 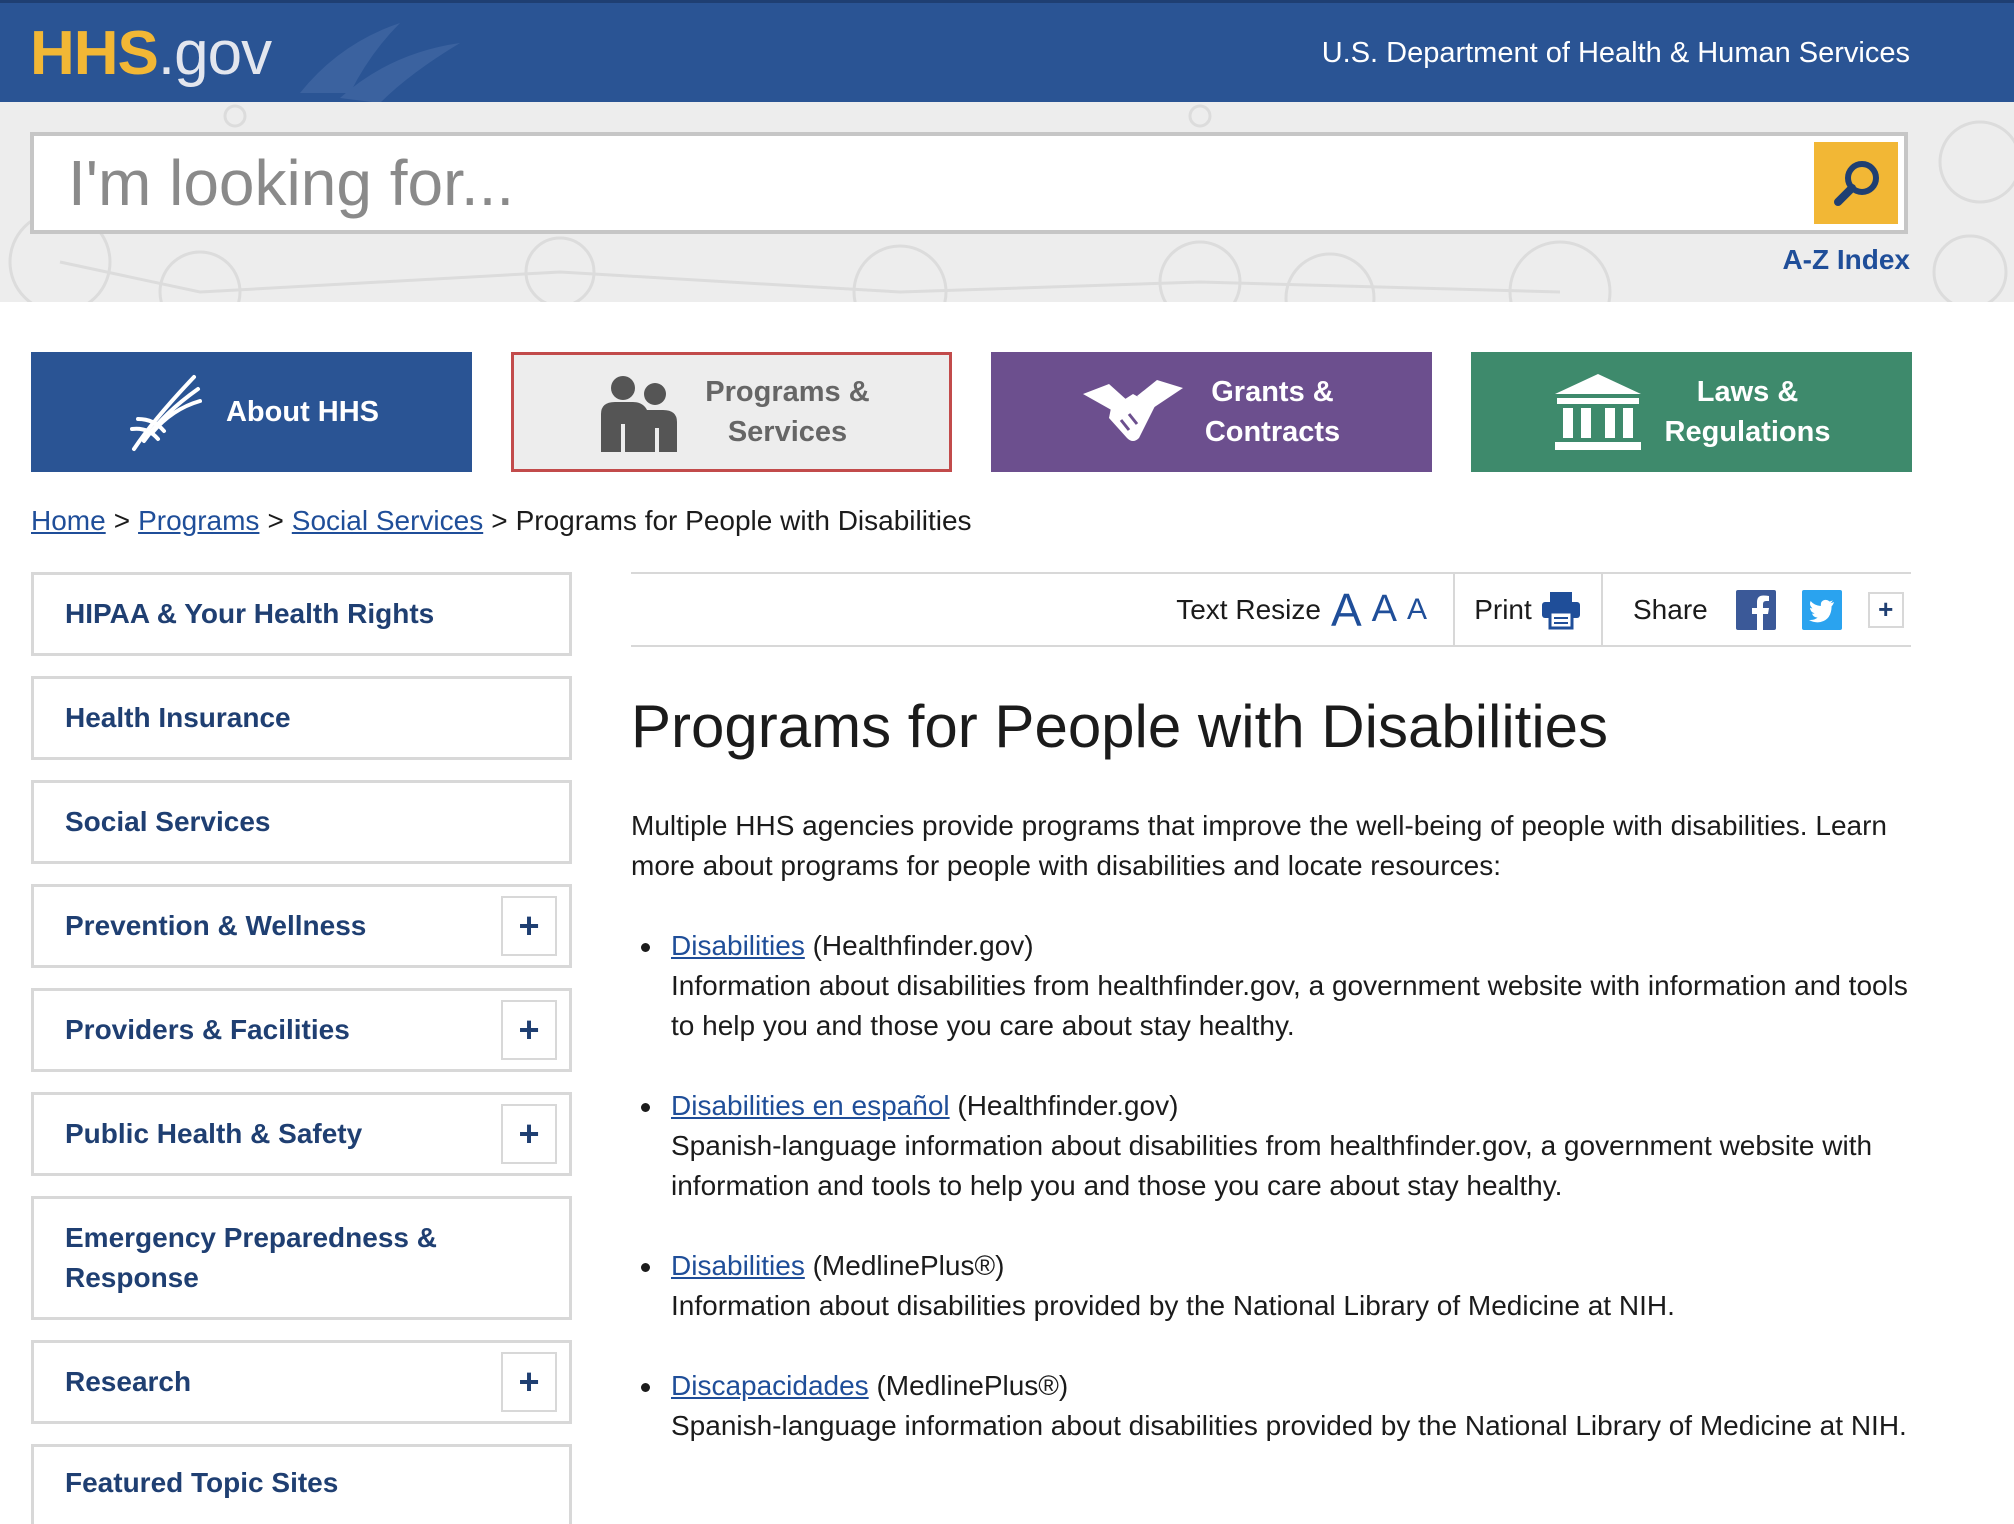 I want to click on az-index-link: A-Z Index, so click(x=1846, y=260).